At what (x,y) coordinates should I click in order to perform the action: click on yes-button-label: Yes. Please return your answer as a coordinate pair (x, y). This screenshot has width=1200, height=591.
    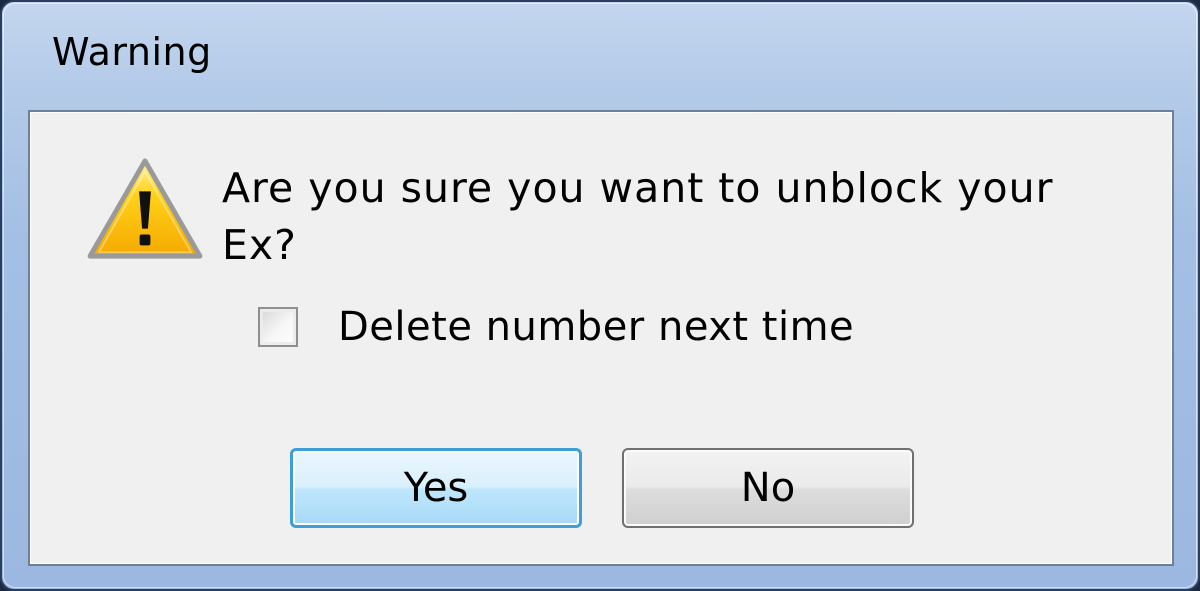
    Looking at the image, I should click on (436, 488).